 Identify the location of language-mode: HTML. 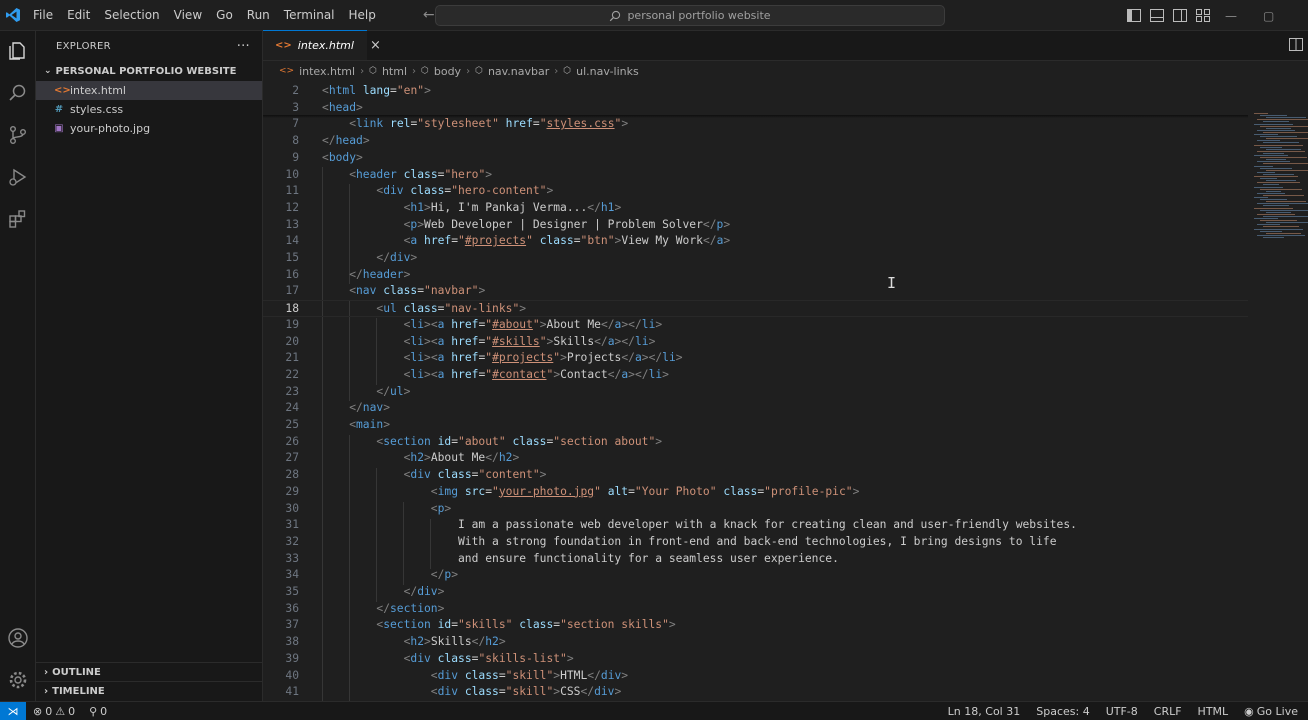
(1213, 711).